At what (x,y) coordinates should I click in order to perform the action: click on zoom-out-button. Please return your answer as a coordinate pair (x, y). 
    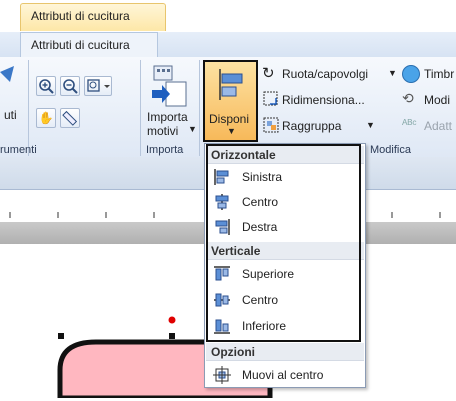
    Looking at the image, I should click on (70, 86).